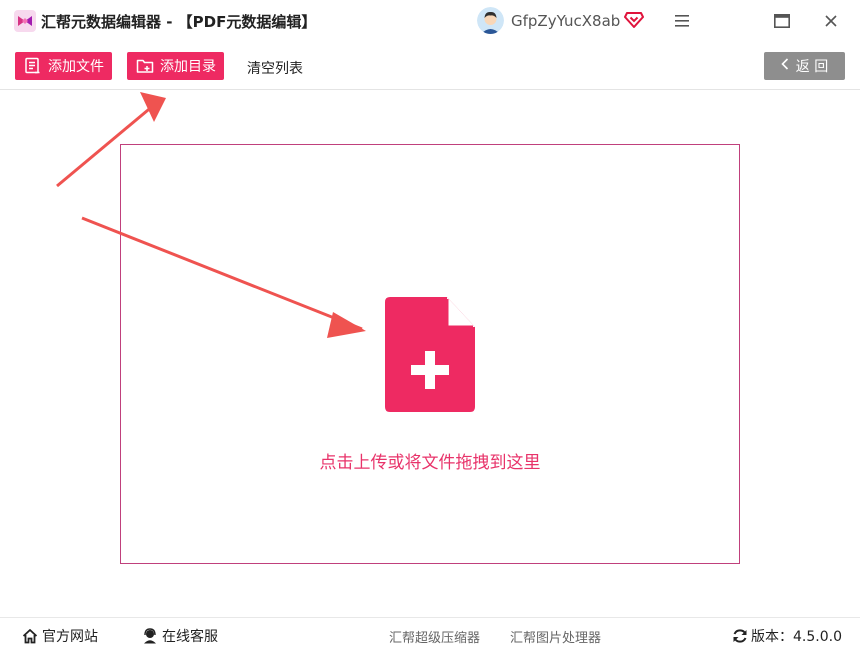 This screenshot has height=650, width=860. I want to click on add-file-label: 添加文件, so click(76, 67).